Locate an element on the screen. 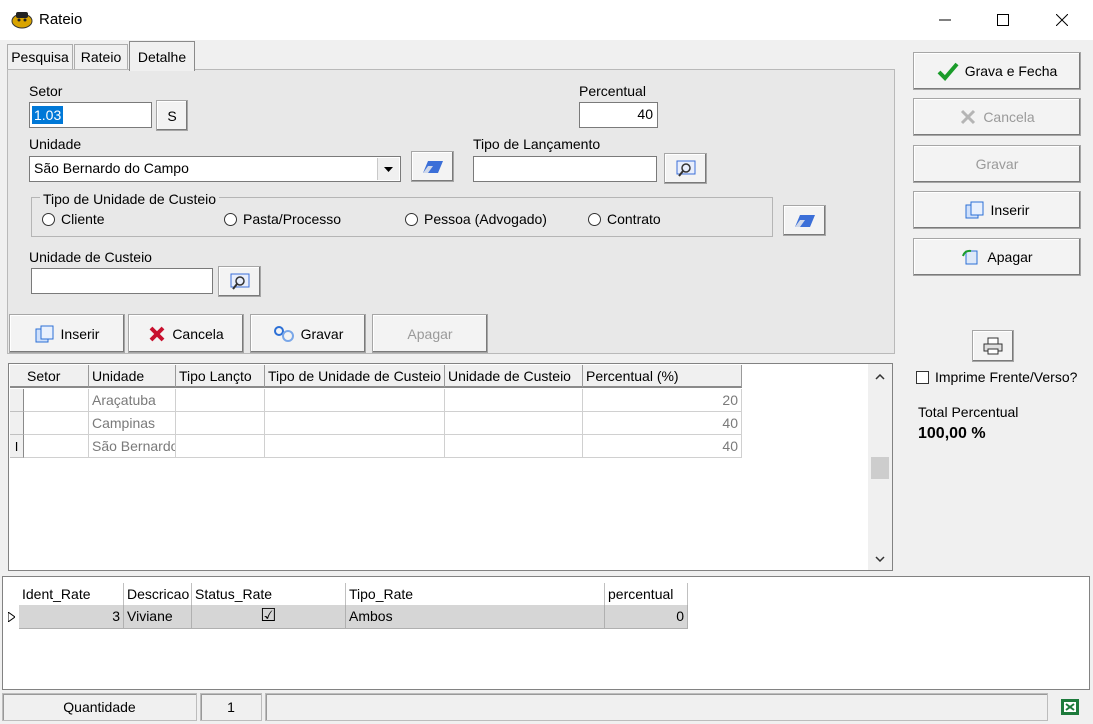 The image size is (1093, 724). col-percentual-rate: percentual is located at coordinates (646, 594).